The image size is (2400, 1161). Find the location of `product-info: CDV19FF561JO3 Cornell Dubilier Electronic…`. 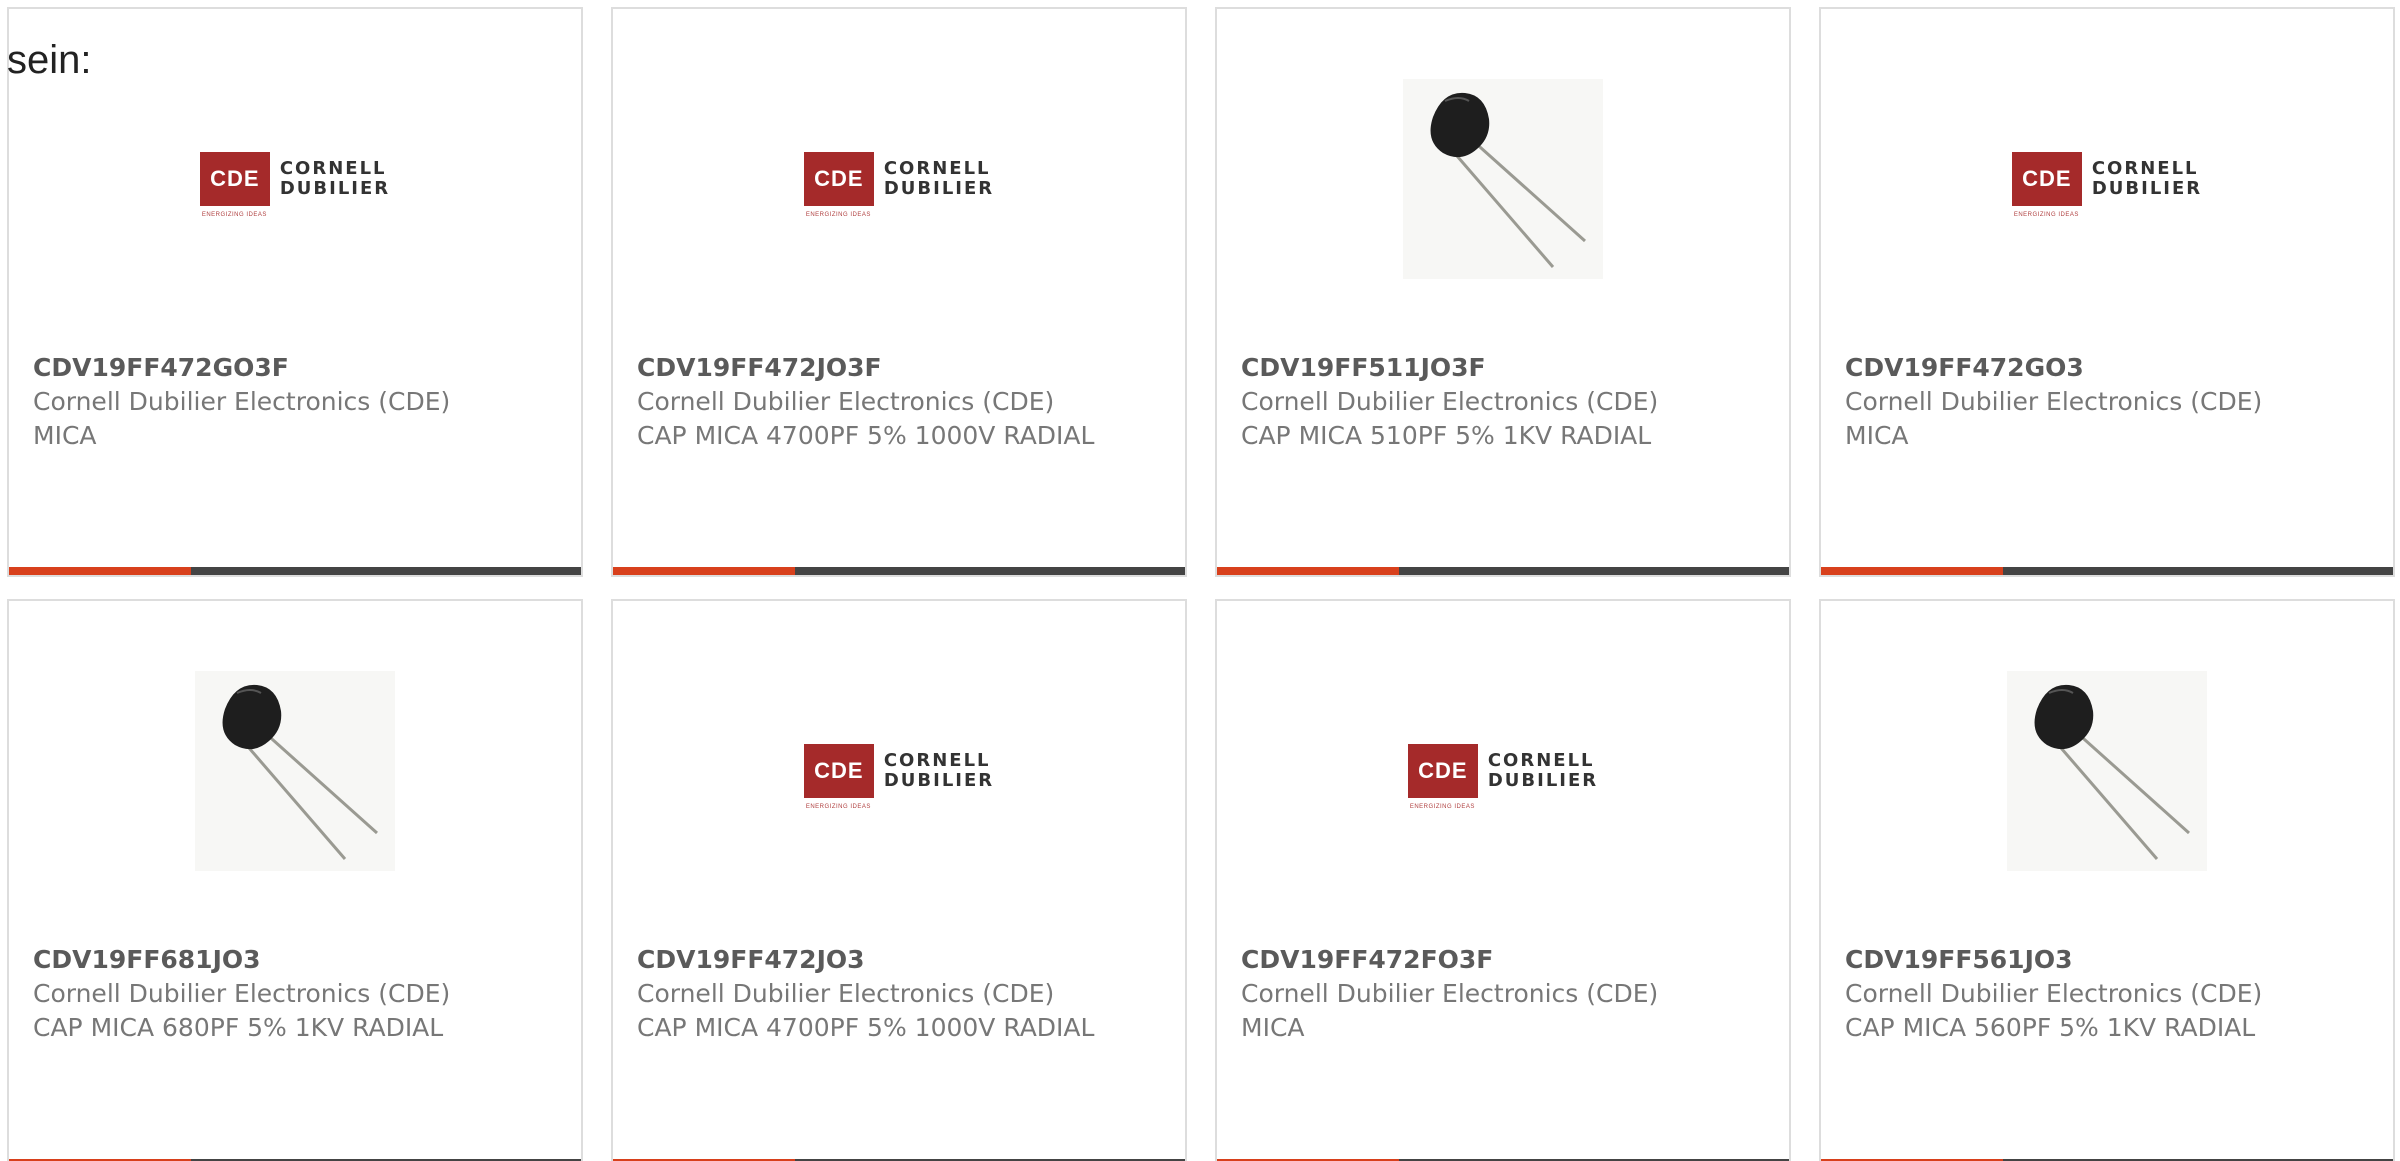

product-info: CDV19FF561JO3 Cornell Dubilier Electronic… is located at coordinates (2107, 994).